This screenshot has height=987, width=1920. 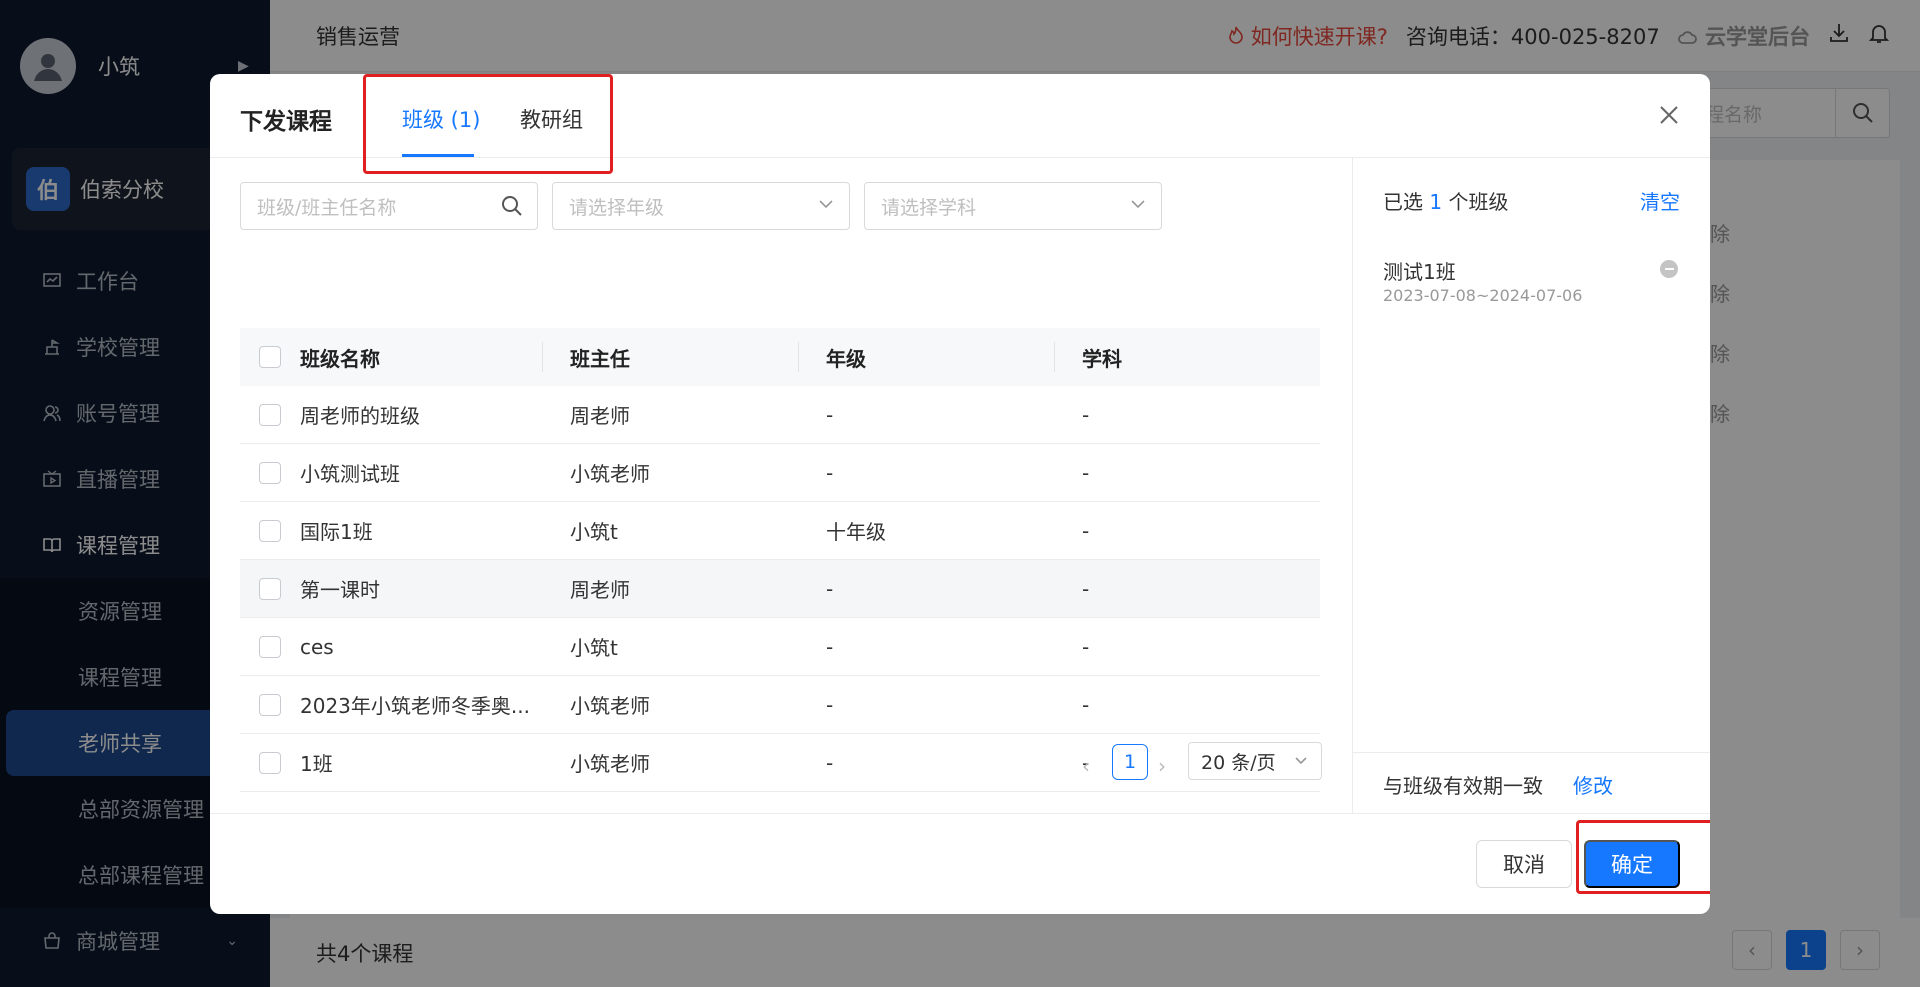 I want to click on table-header: 班级名称 班主任 年级 学科, so click(x=780, y=357).